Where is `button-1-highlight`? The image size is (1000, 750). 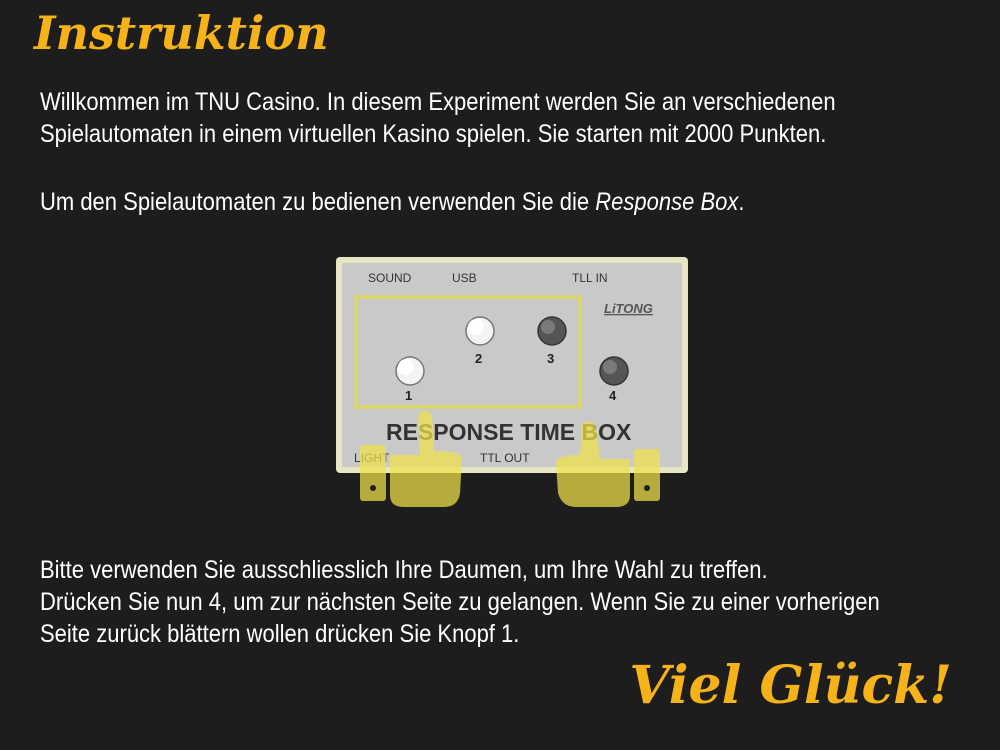
button-1-highlight is located at coordinates (406, 367).